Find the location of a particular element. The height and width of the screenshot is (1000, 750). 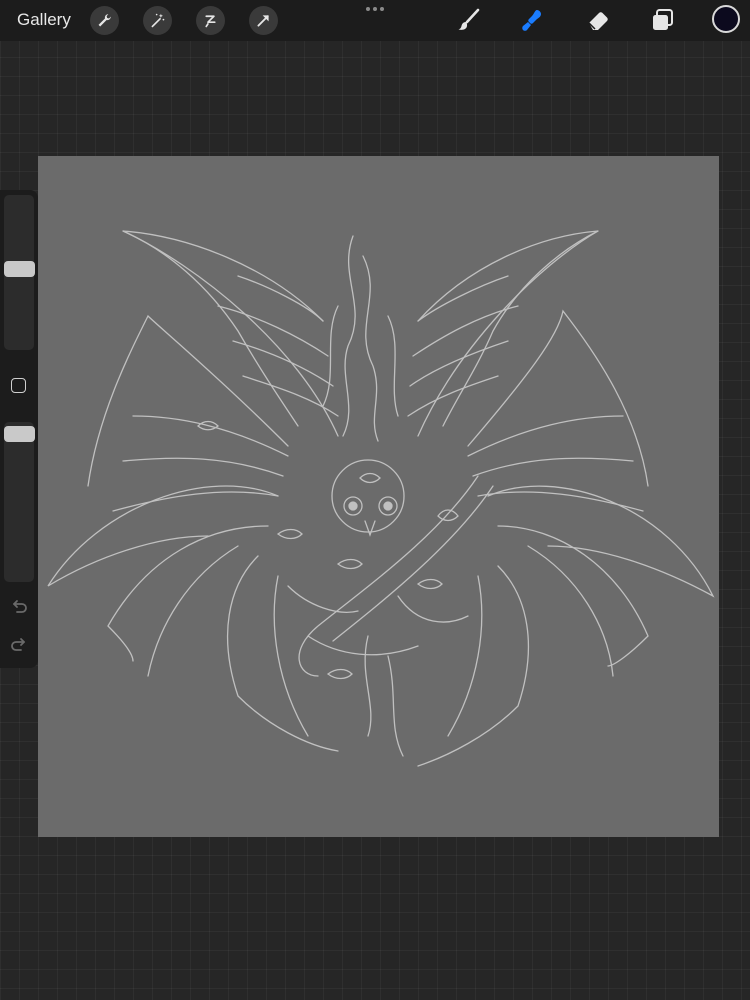

selection-button is located at coordinates (210, 20).